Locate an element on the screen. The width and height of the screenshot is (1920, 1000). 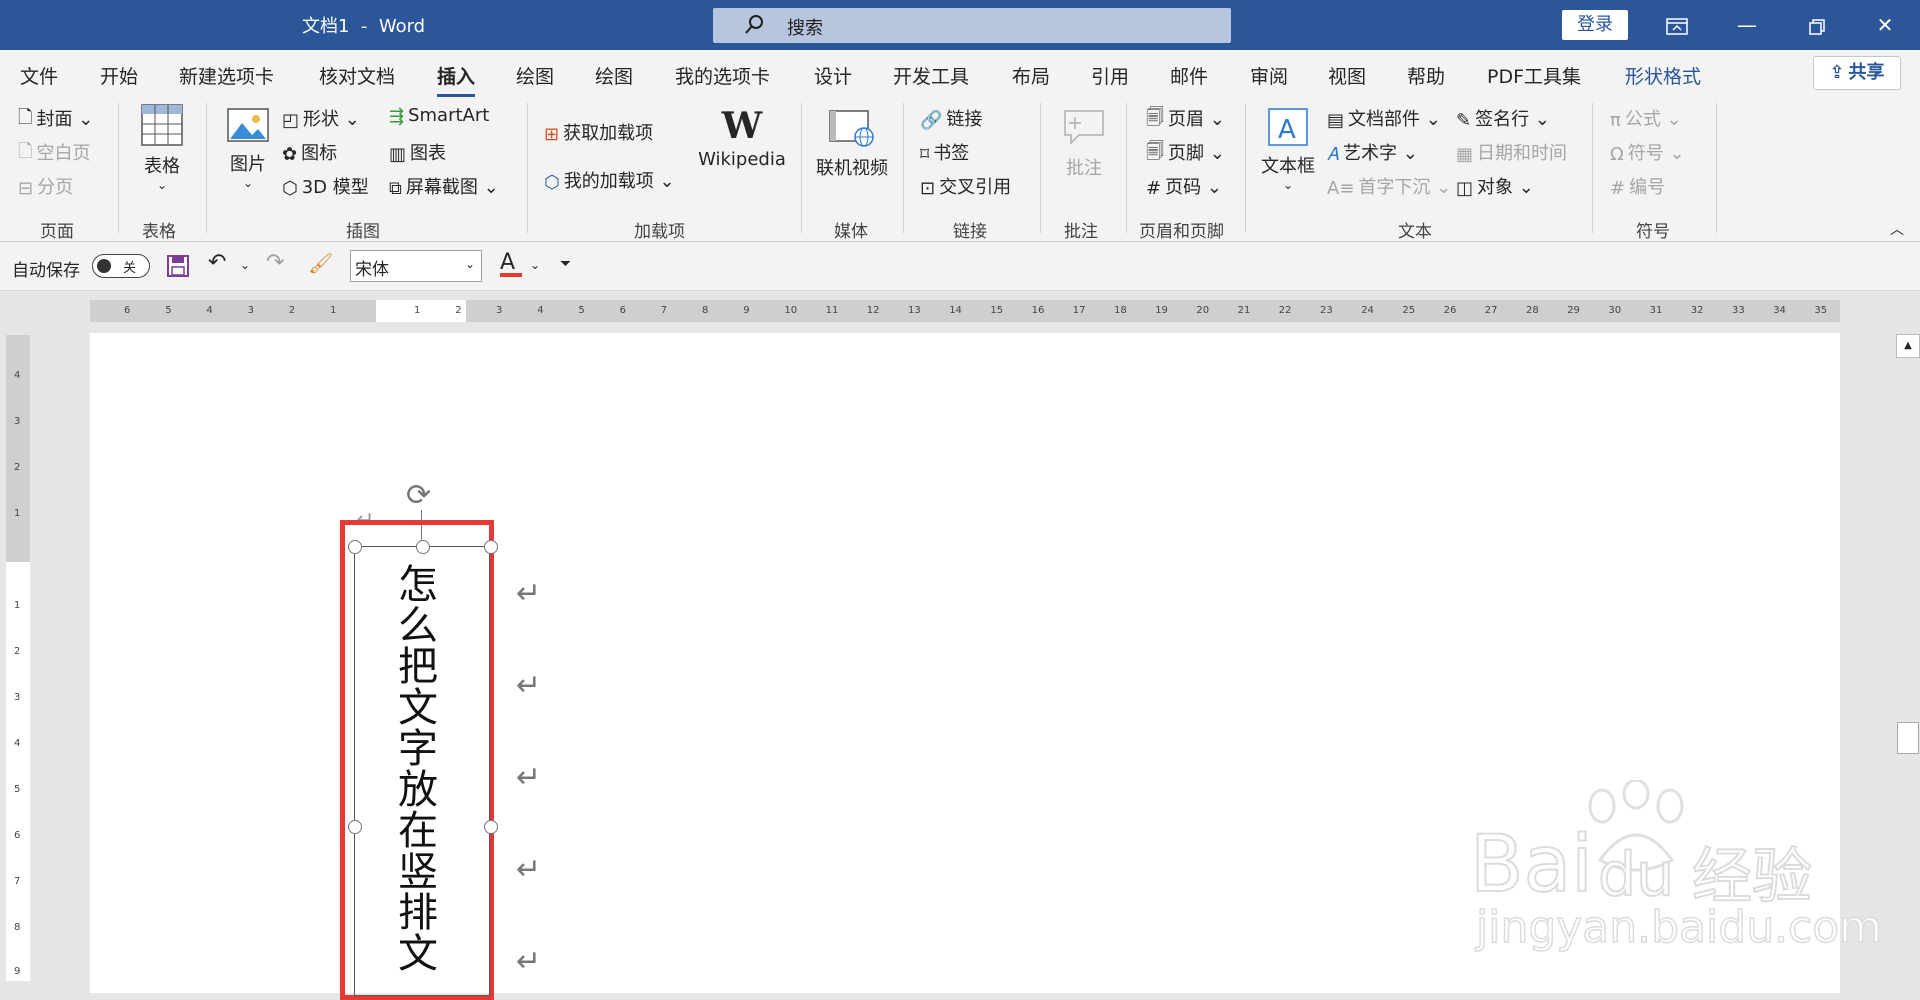
search-box: 搜索 is located at coordinates (972, 25).